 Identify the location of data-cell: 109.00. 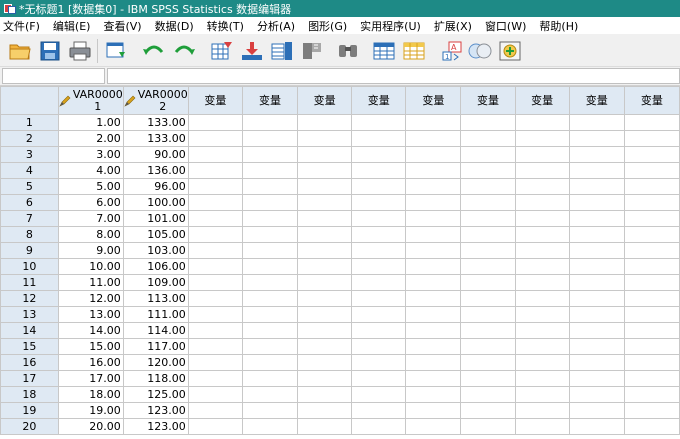
(155, 282).